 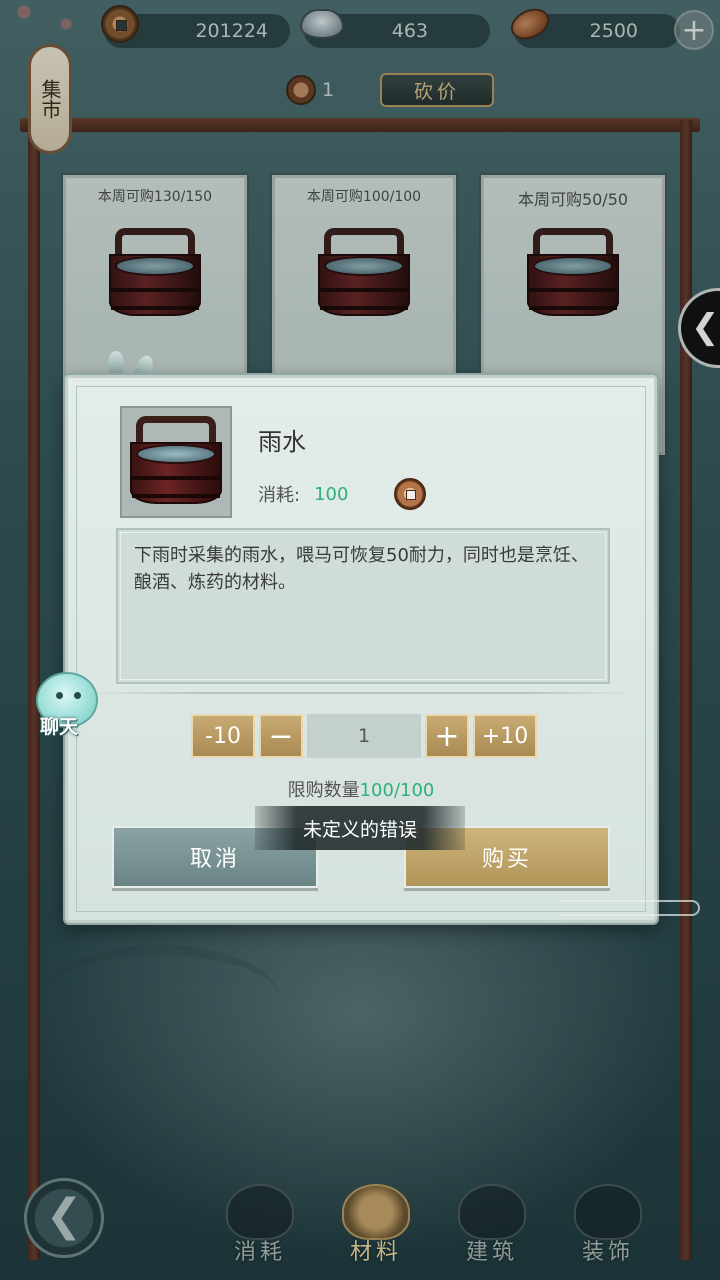 I want to click on divider, so click(x=363, y=693).